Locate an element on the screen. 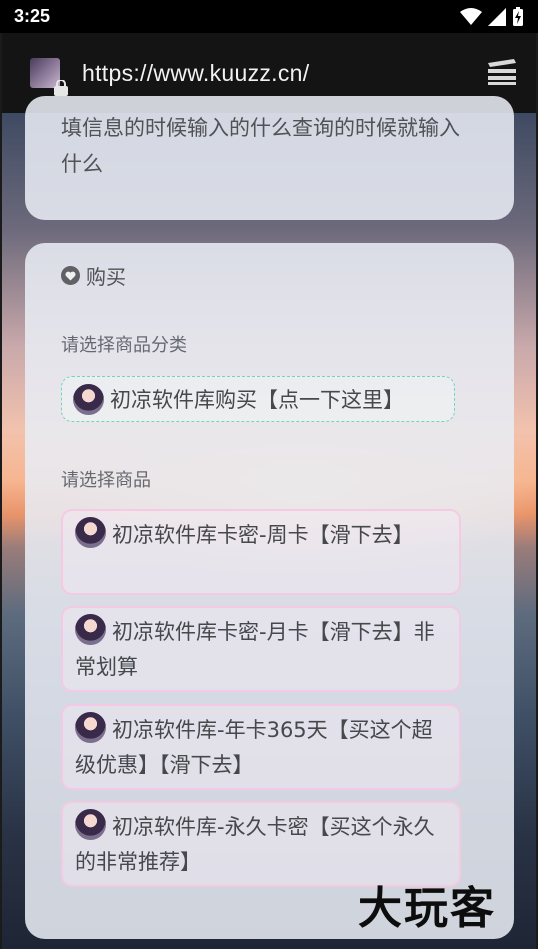 This screenshot has width=538, height=949. category-label: 请选择商品分类 is located at coordinates (124, 345).